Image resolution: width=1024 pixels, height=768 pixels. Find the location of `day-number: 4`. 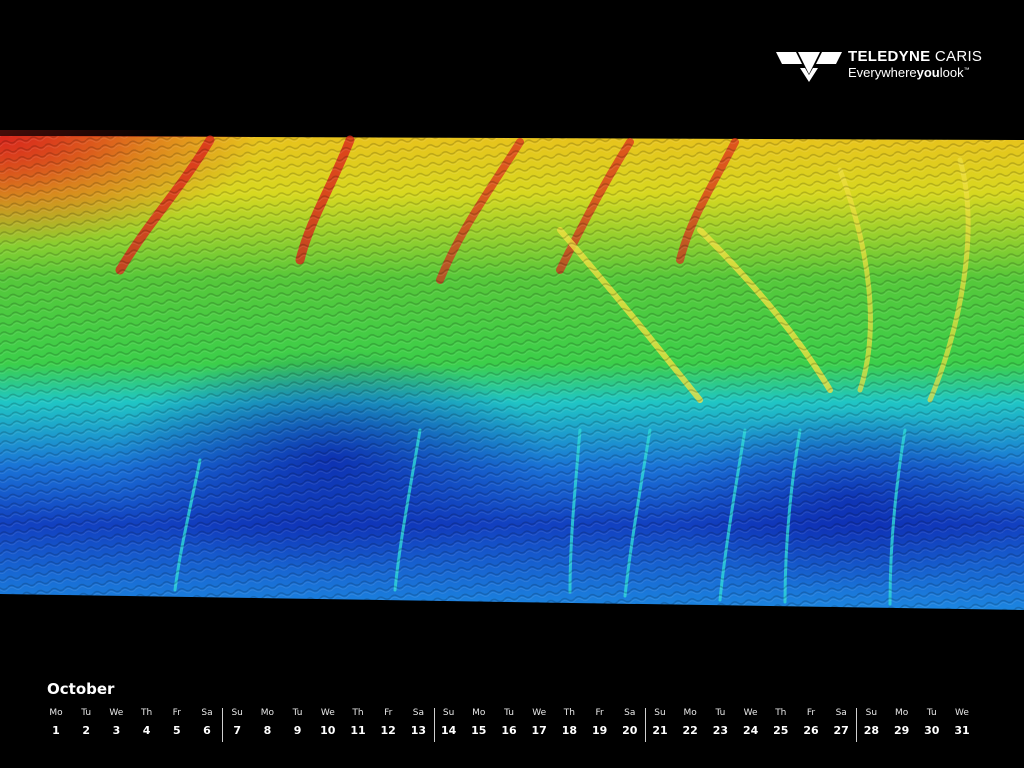

day-number: 4 is located at coordinates (146, 730).